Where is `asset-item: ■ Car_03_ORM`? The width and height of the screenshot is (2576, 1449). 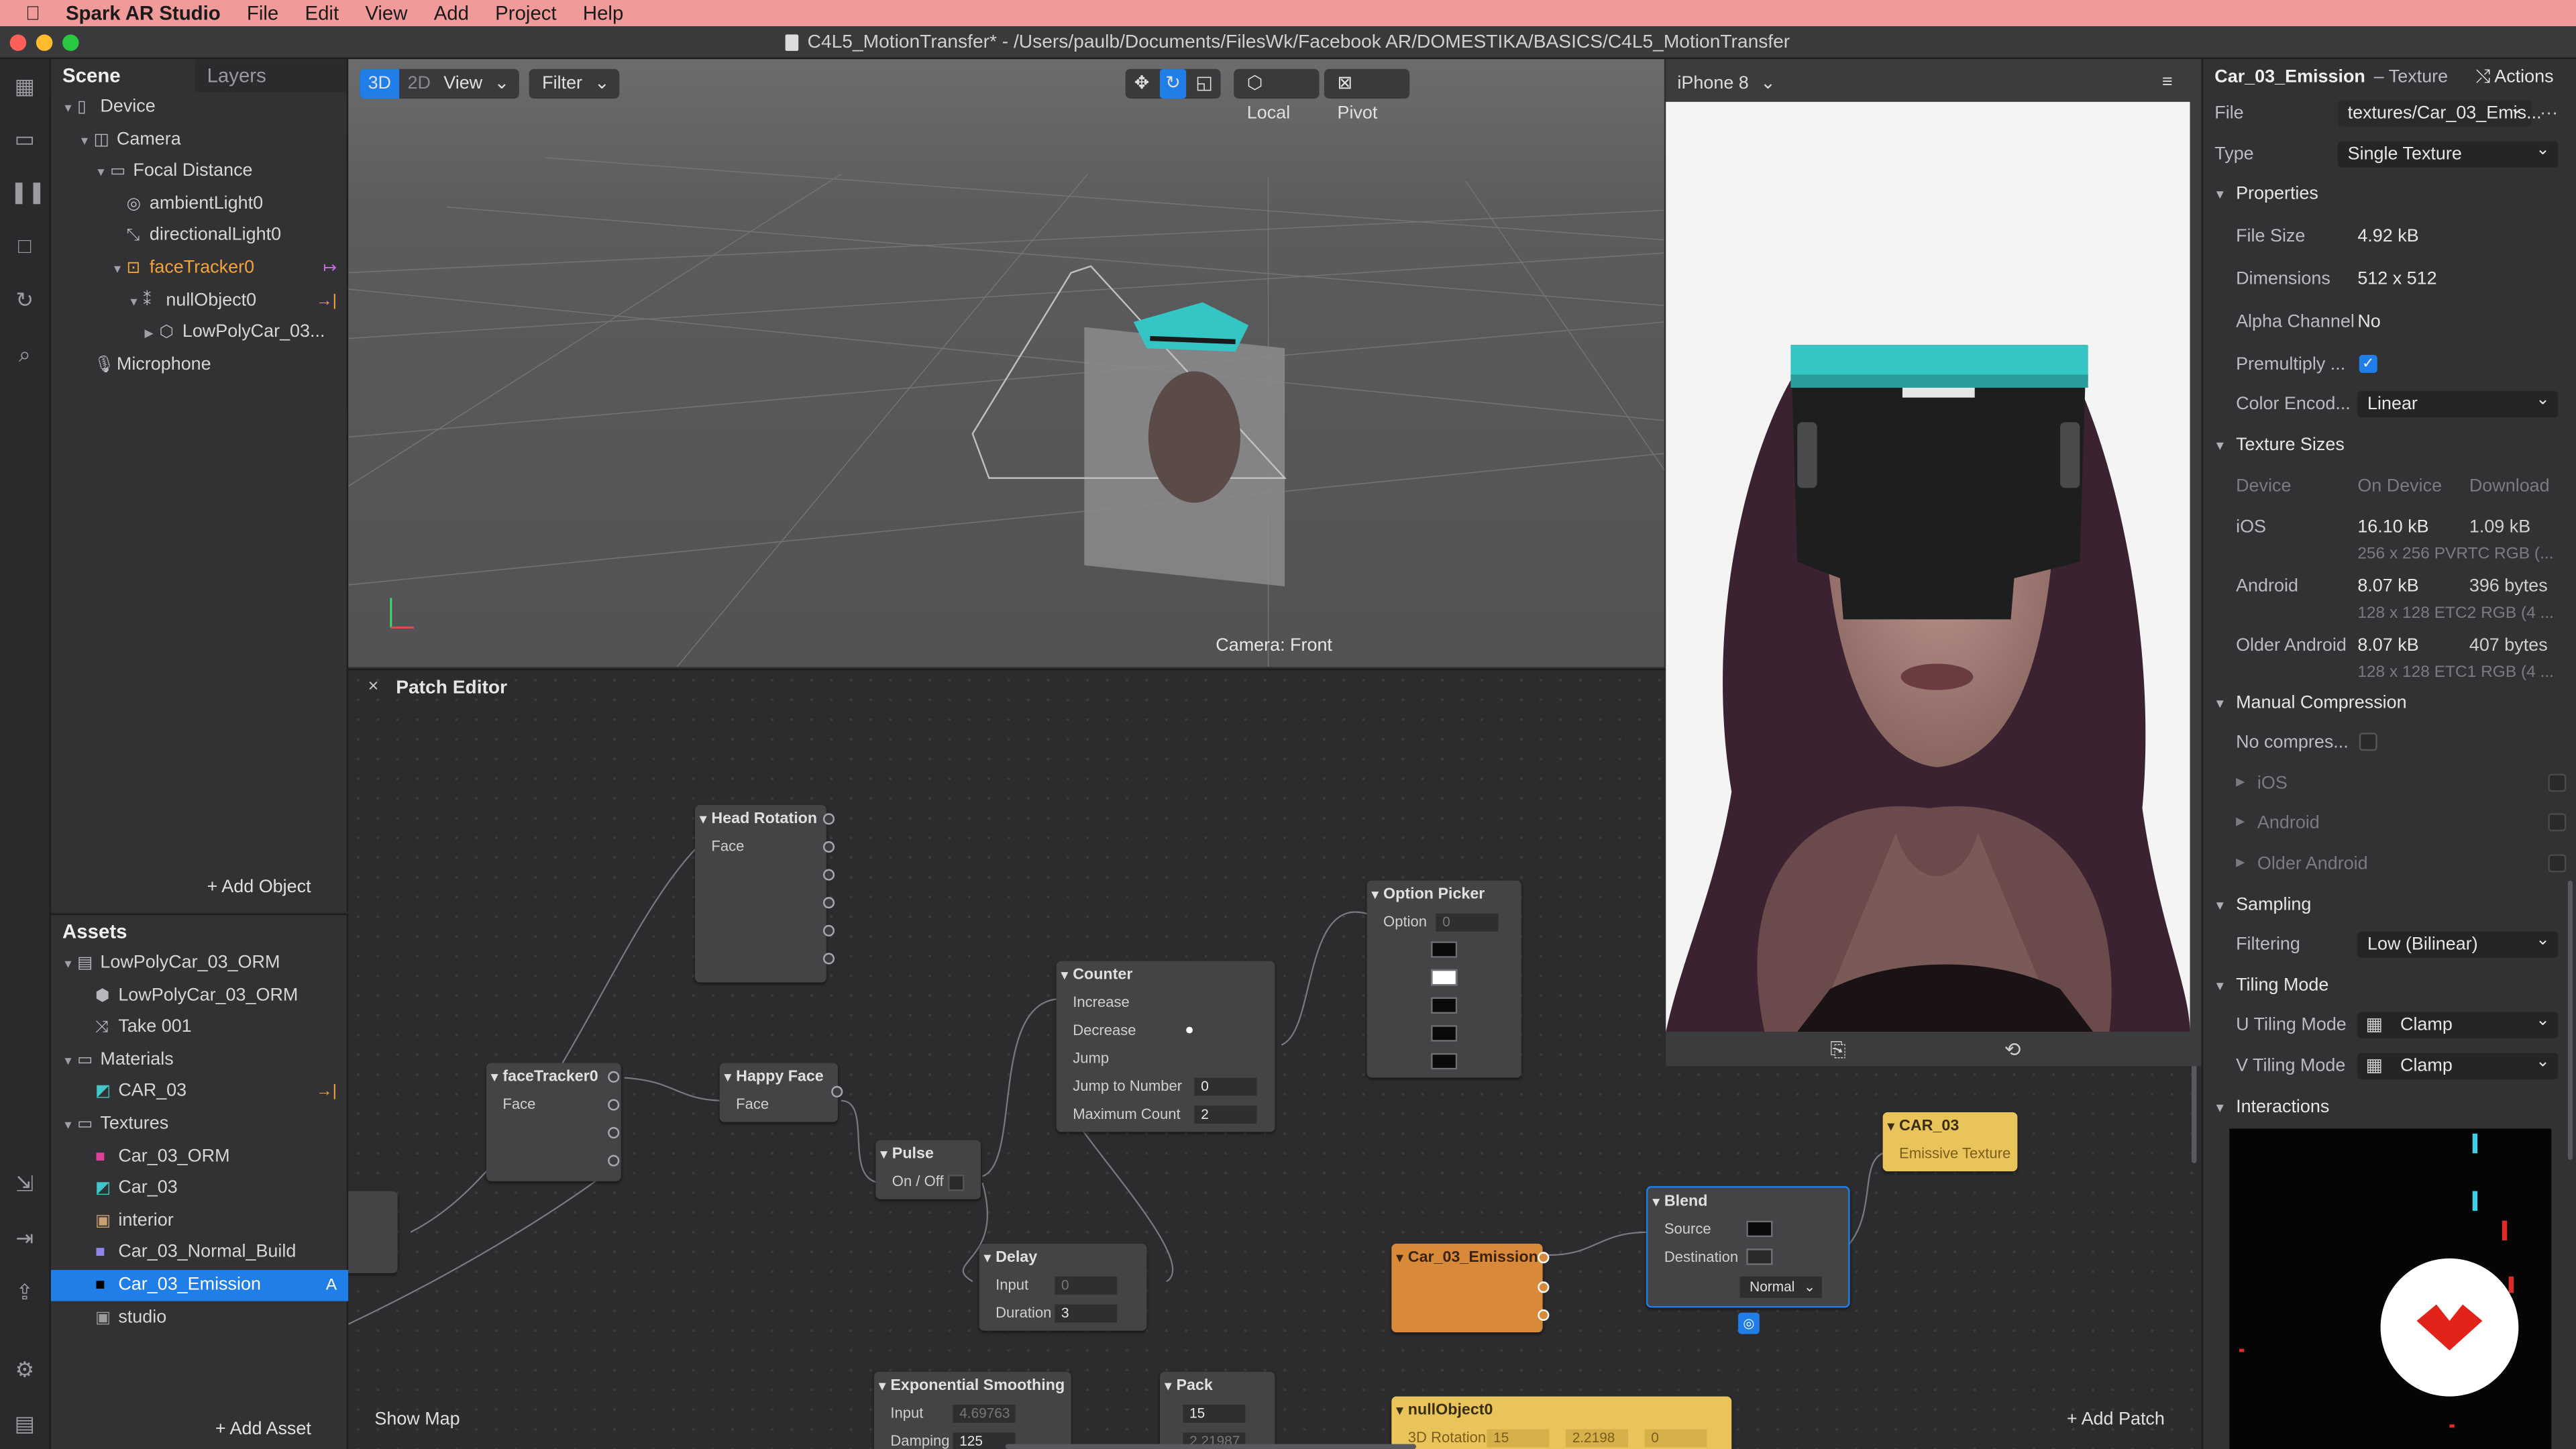
asset-item: ■ Car_03_ORM is located at coordinates (199, 1157).